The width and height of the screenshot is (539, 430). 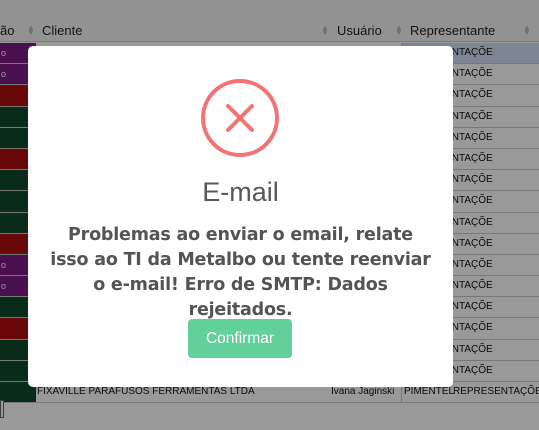 I want to click on confirm-button: Confirmar, so click(x=240, y=338).